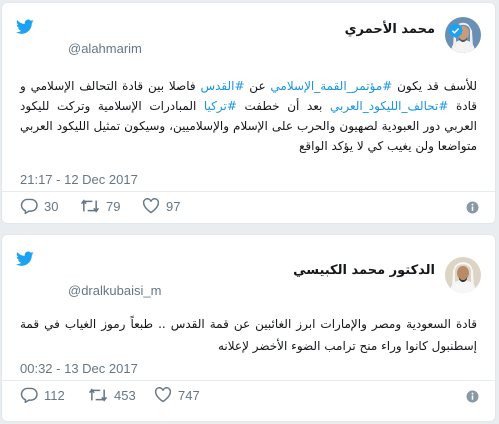 The image size is (499, 424). I want to click on retweet-button: 453, so click(112, 395).